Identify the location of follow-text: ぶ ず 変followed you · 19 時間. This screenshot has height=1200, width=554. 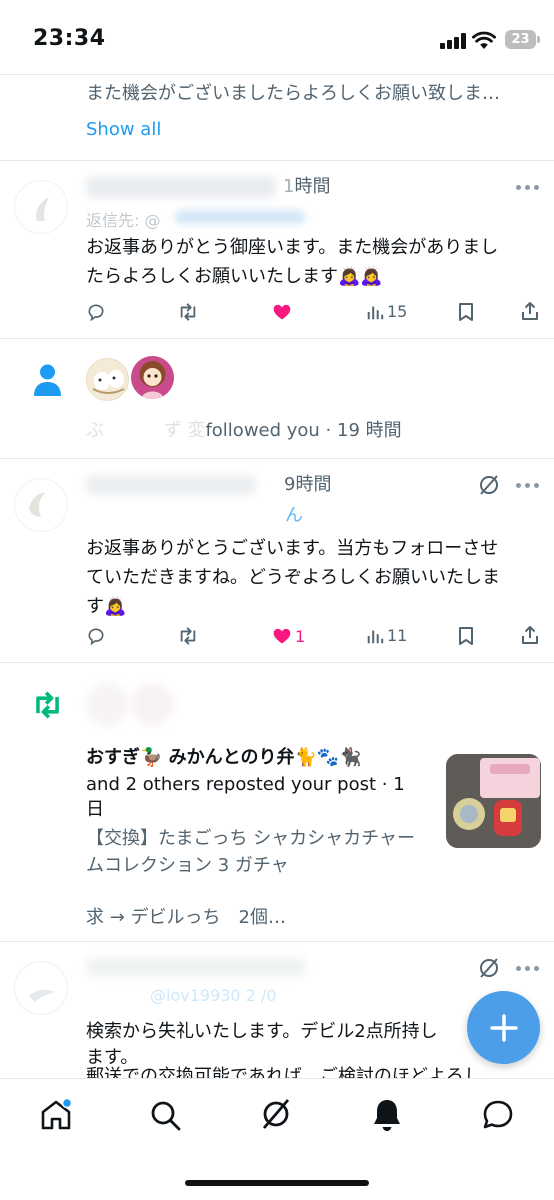
(244, 430).